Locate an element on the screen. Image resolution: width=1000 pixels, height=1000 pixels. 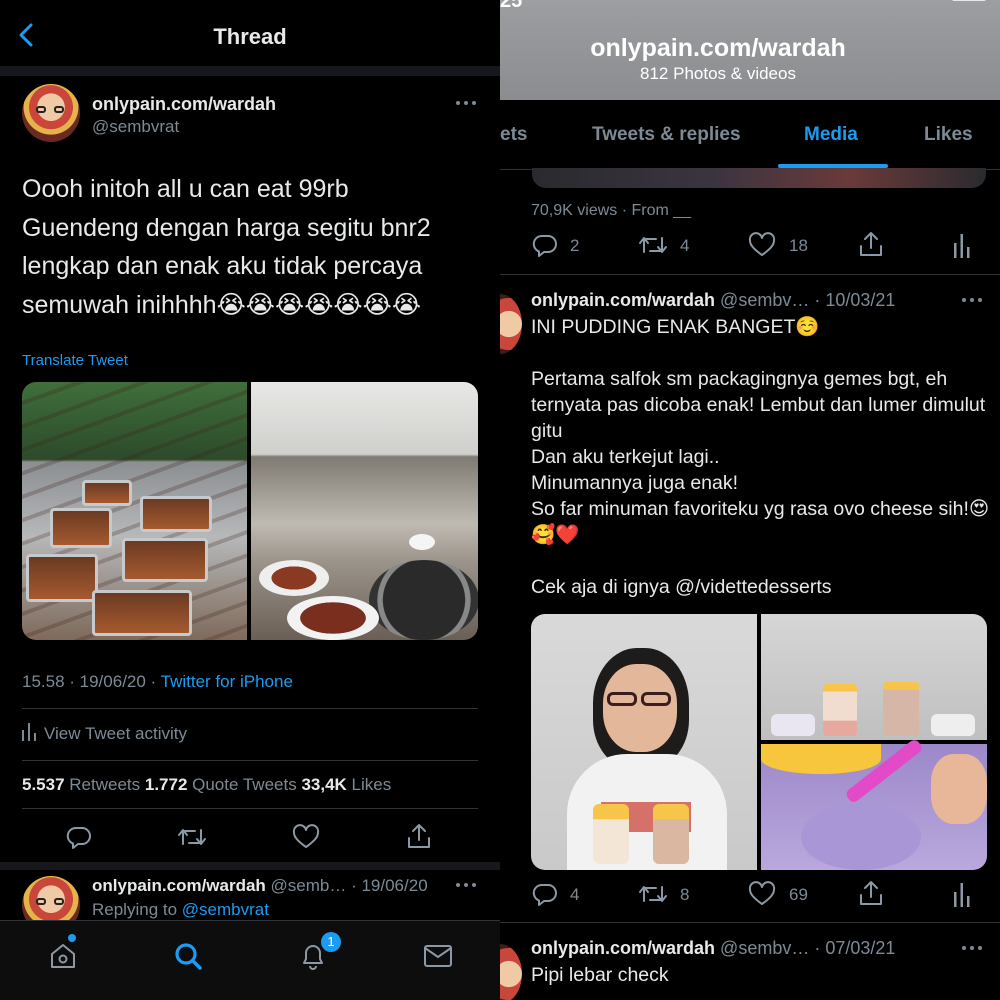
likes-label: Likes is located at coordinates (369, 784).